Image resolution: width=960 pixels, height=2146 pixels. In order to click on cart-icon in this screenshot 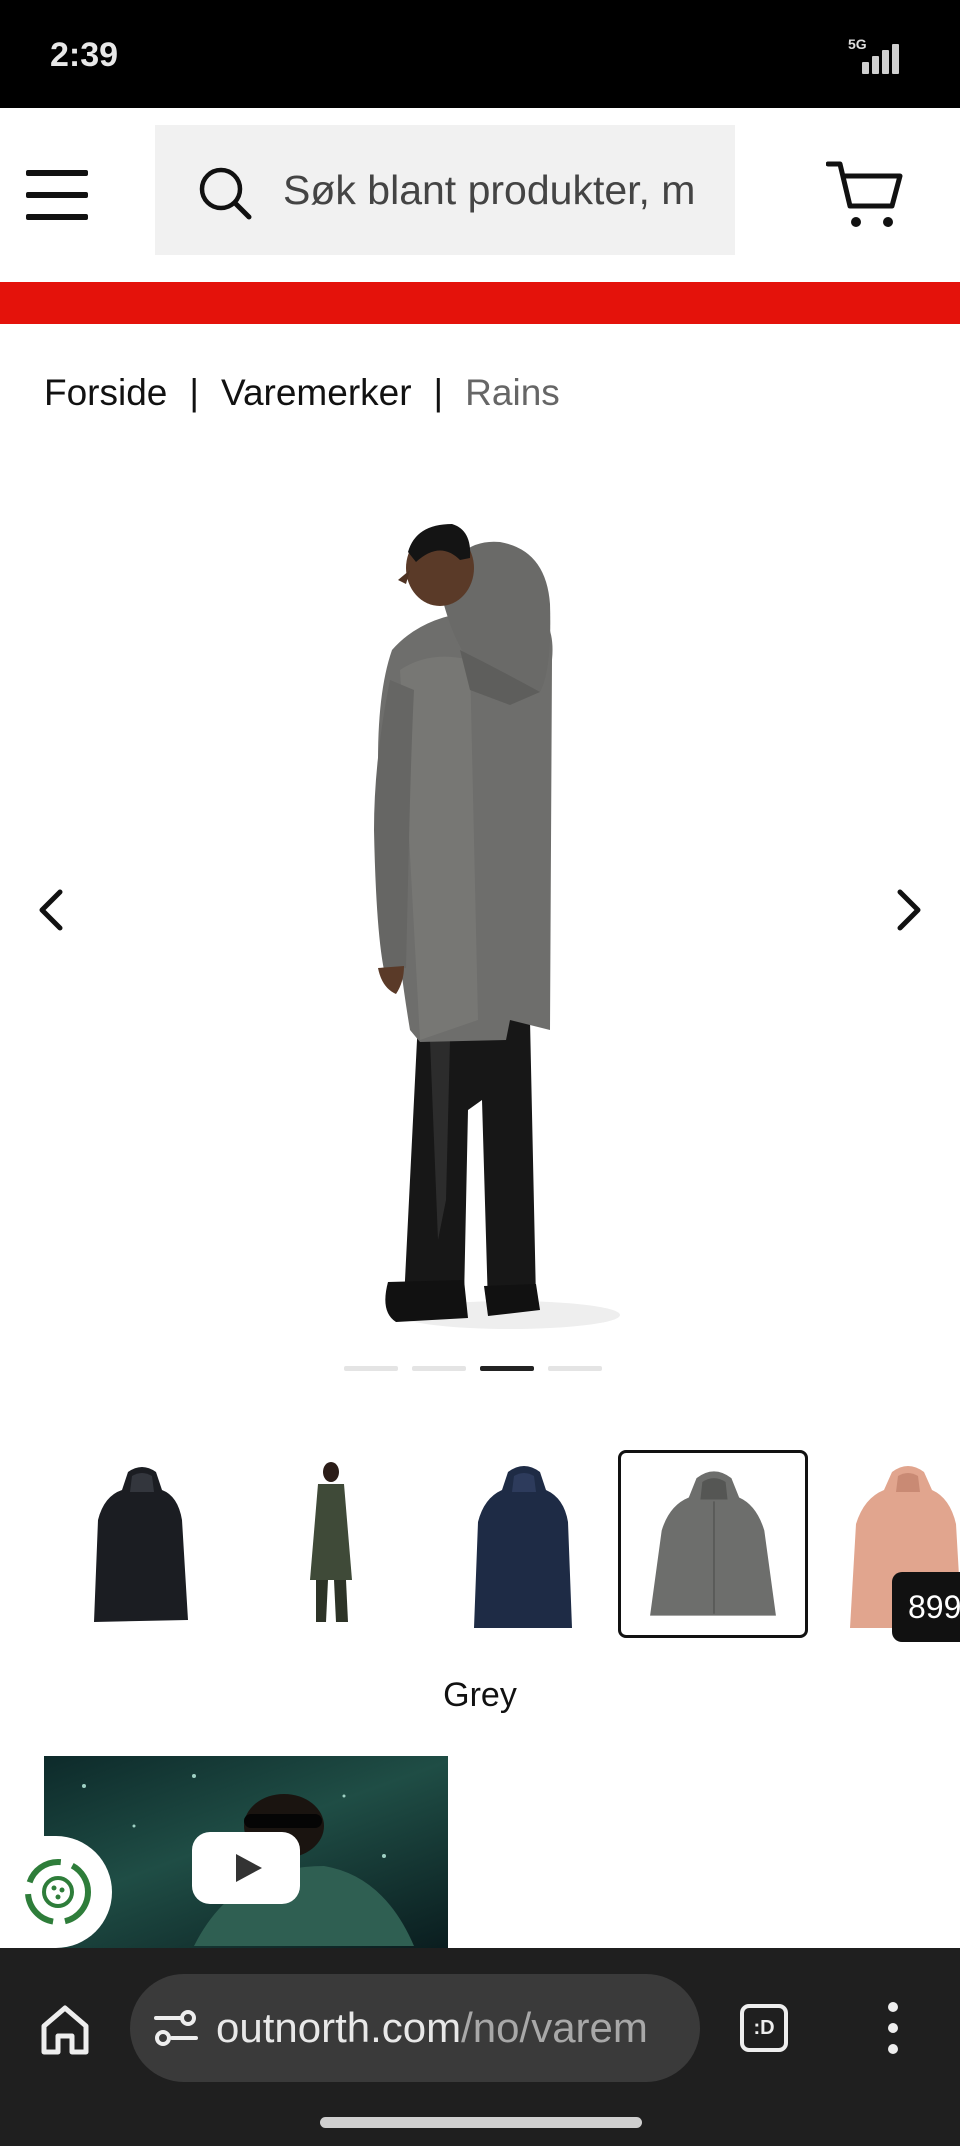, I will do `click(866, 195)`.